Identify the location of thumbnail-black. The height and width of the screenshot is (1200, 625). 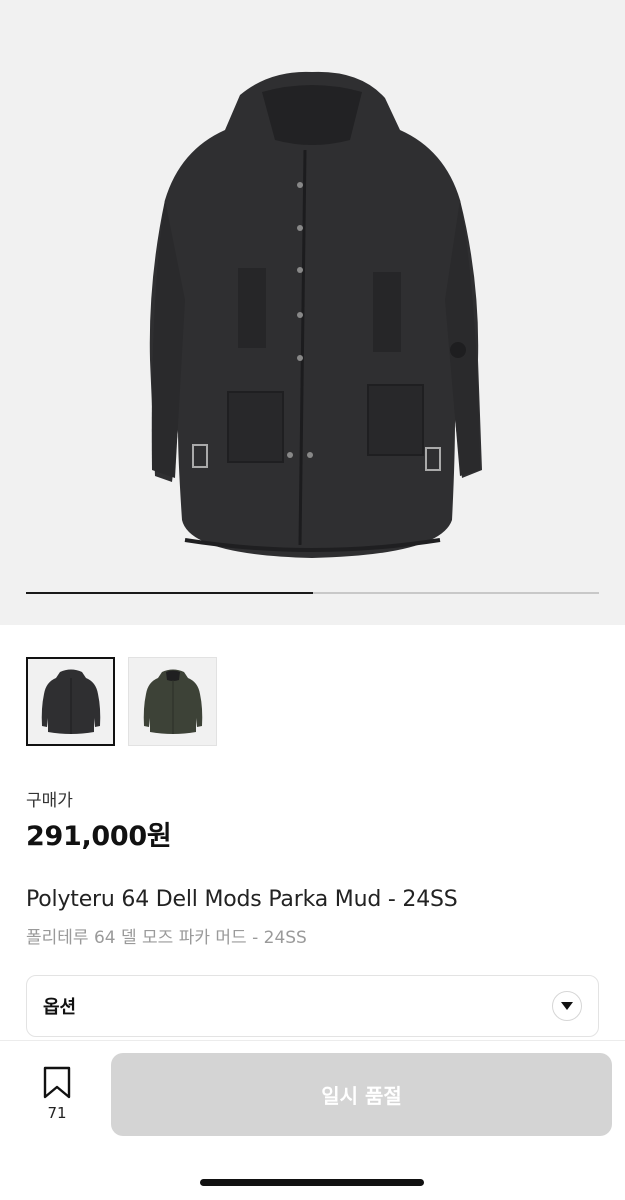
(70, 701).